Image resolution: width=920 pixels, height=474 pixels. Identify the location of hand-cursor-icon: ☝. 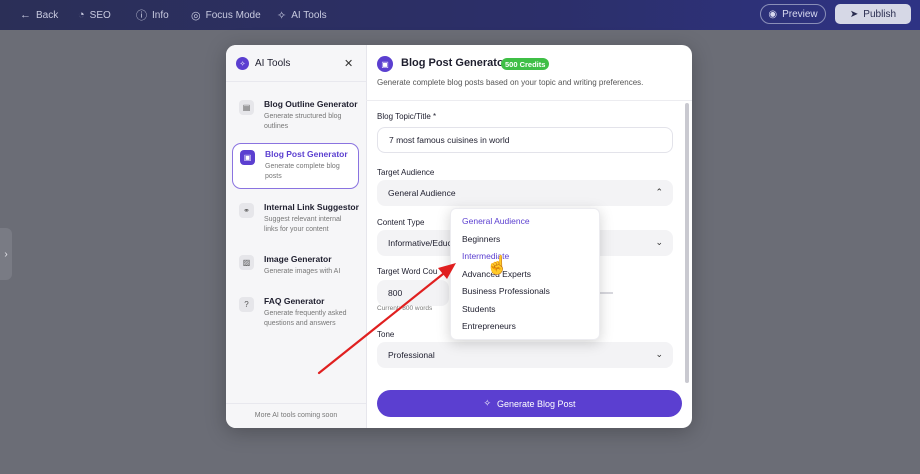
(497, 265).